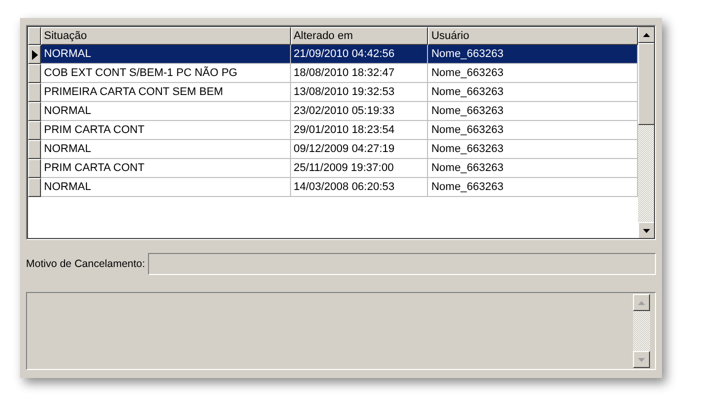 This screenshot has height=420, width=705. Describe the element at coordinates (359, 168) in the screenshot. I see `table-cell: 25/11/2009 19:37:00` at that location.